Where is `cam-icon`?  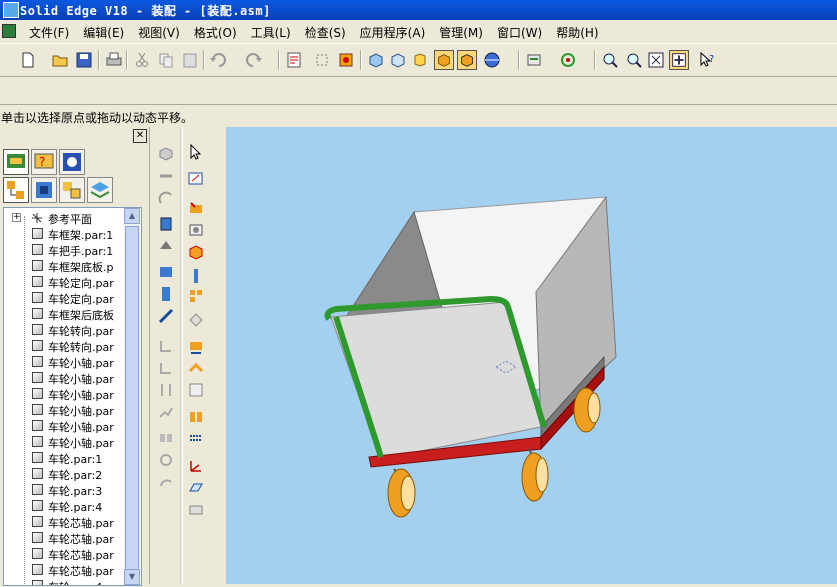
cam-icon is located at coordinates (166, 368).